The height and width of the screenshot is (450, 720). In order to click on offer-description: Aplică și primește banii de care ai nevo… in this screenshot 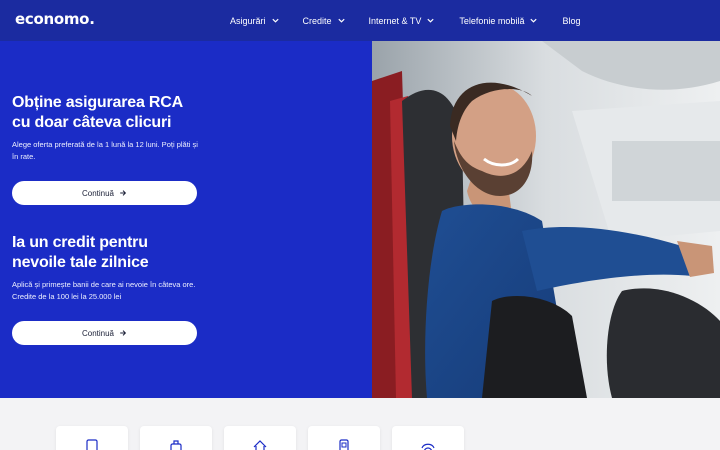, I will do `click(104, 290)`.